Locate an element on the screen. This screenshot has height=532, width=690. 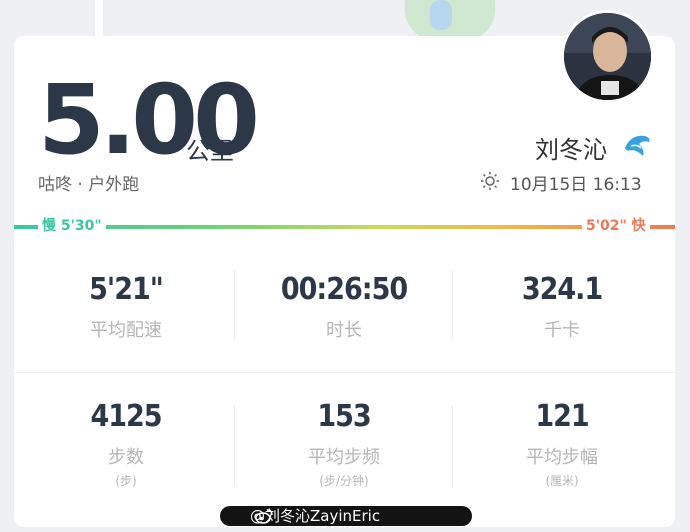
stat-steps-value: 4125 is located at coordinates (126, 416).